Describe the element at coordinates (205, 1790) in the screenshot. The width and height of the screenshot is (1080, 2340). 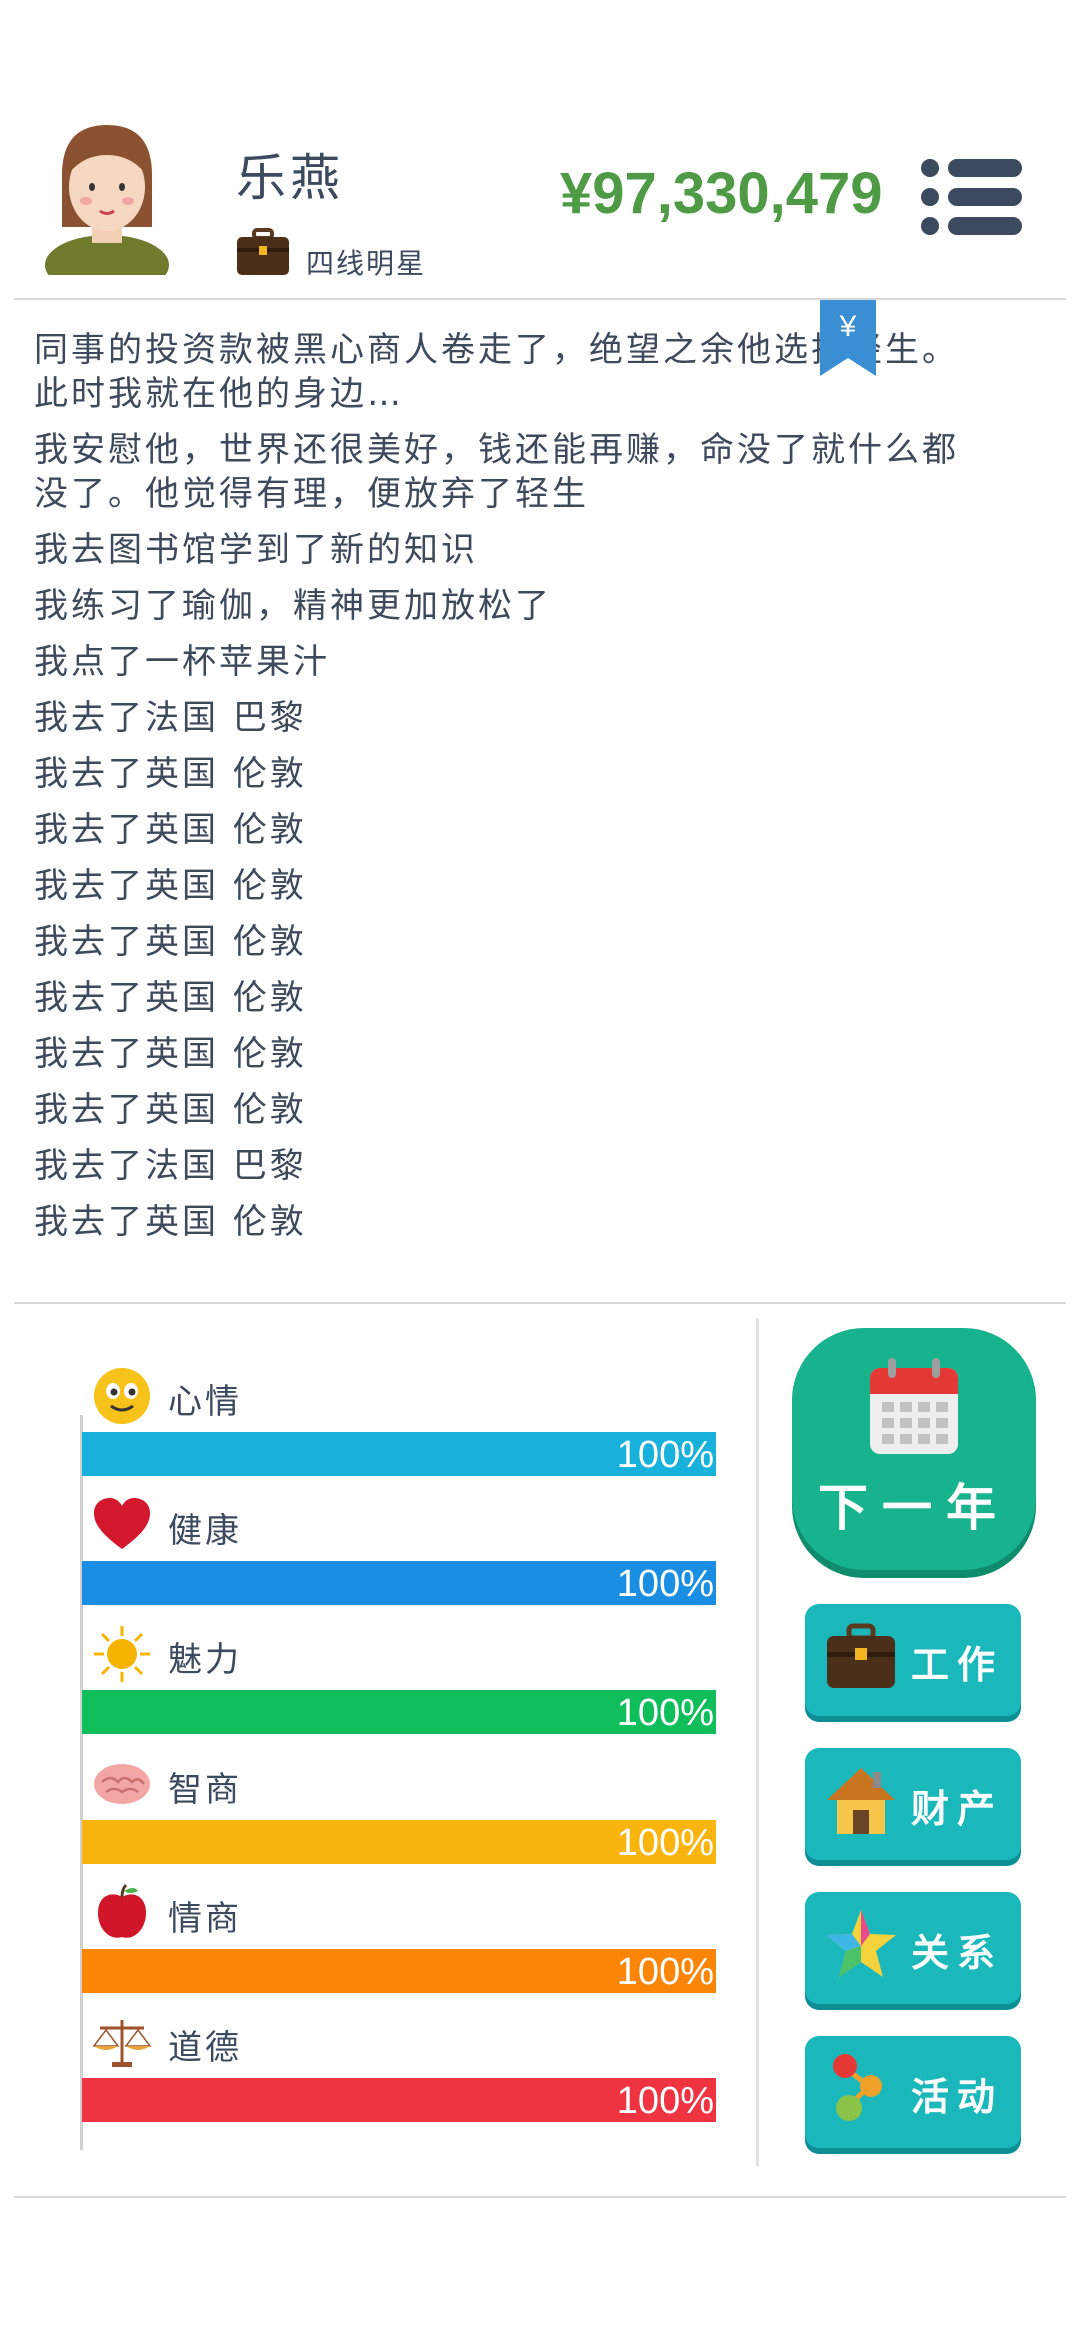
I see `stat-label: 智商` at that location.